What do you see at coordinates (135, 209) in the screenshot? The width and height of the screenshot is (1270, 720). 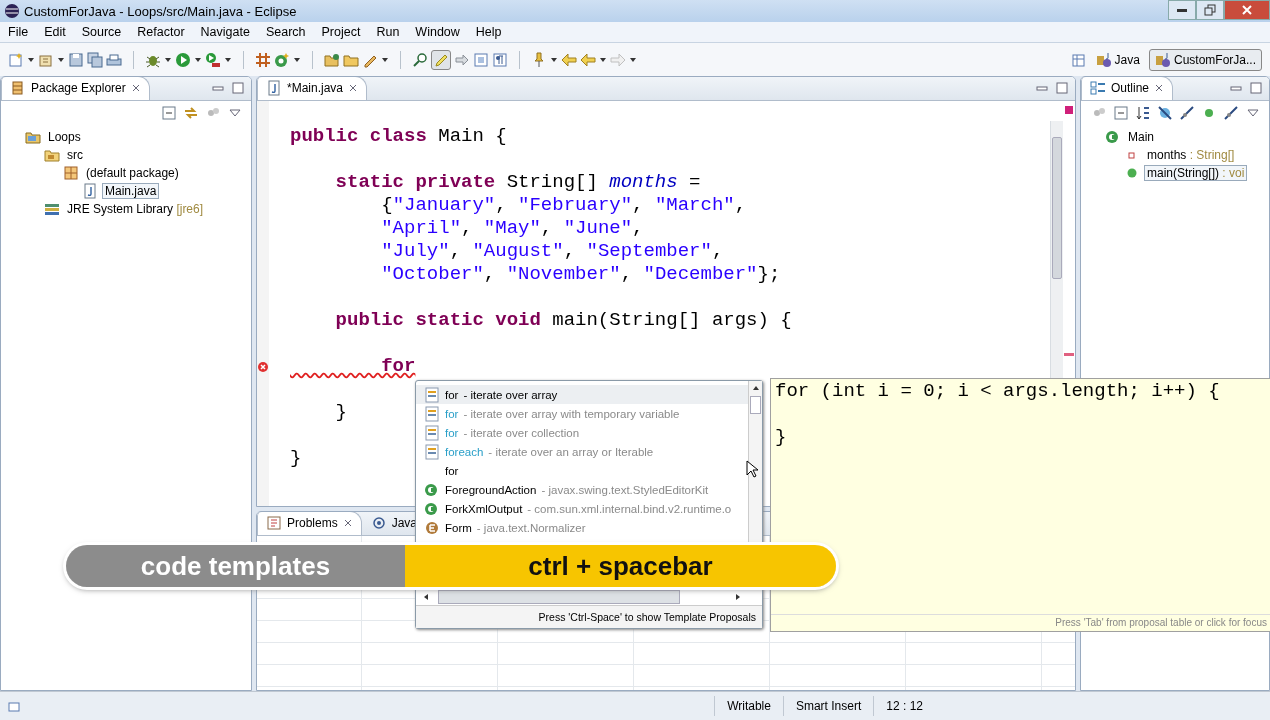 I see `tree-item: JRE System Library [jre6]` at bounding box center [135, 209].